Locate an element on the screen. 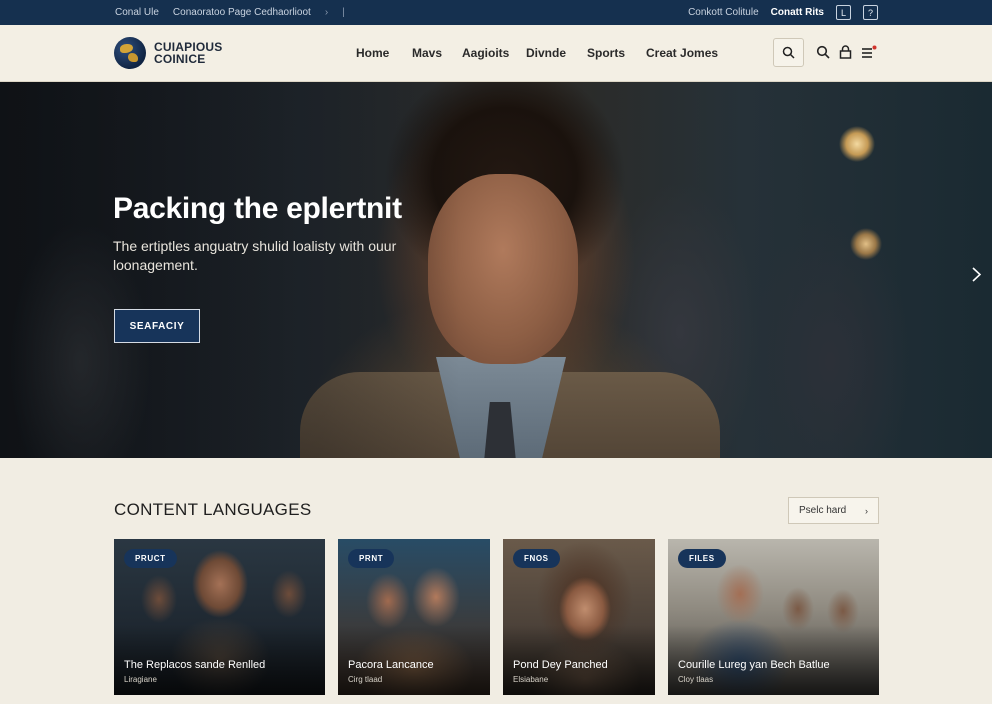  card-title: Pond Dey Panched is located at coordinates (560, 665).